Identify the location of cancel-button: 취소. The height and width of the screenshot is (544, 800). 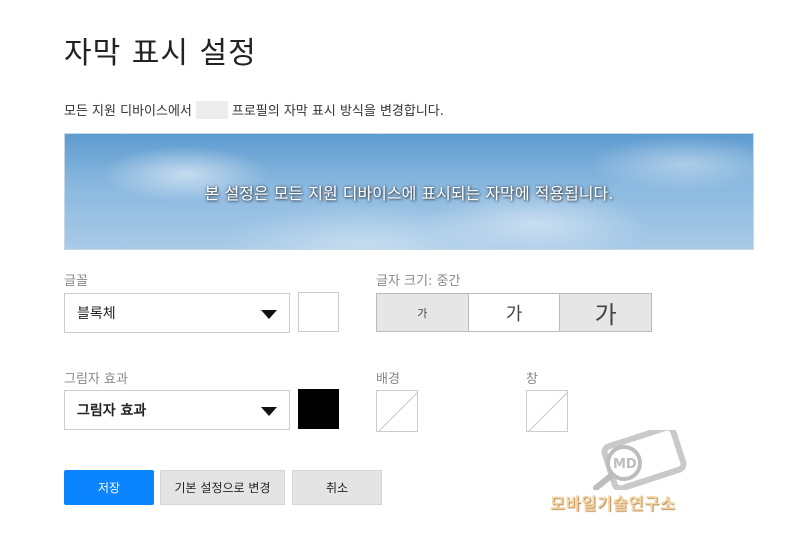
(337, 487).